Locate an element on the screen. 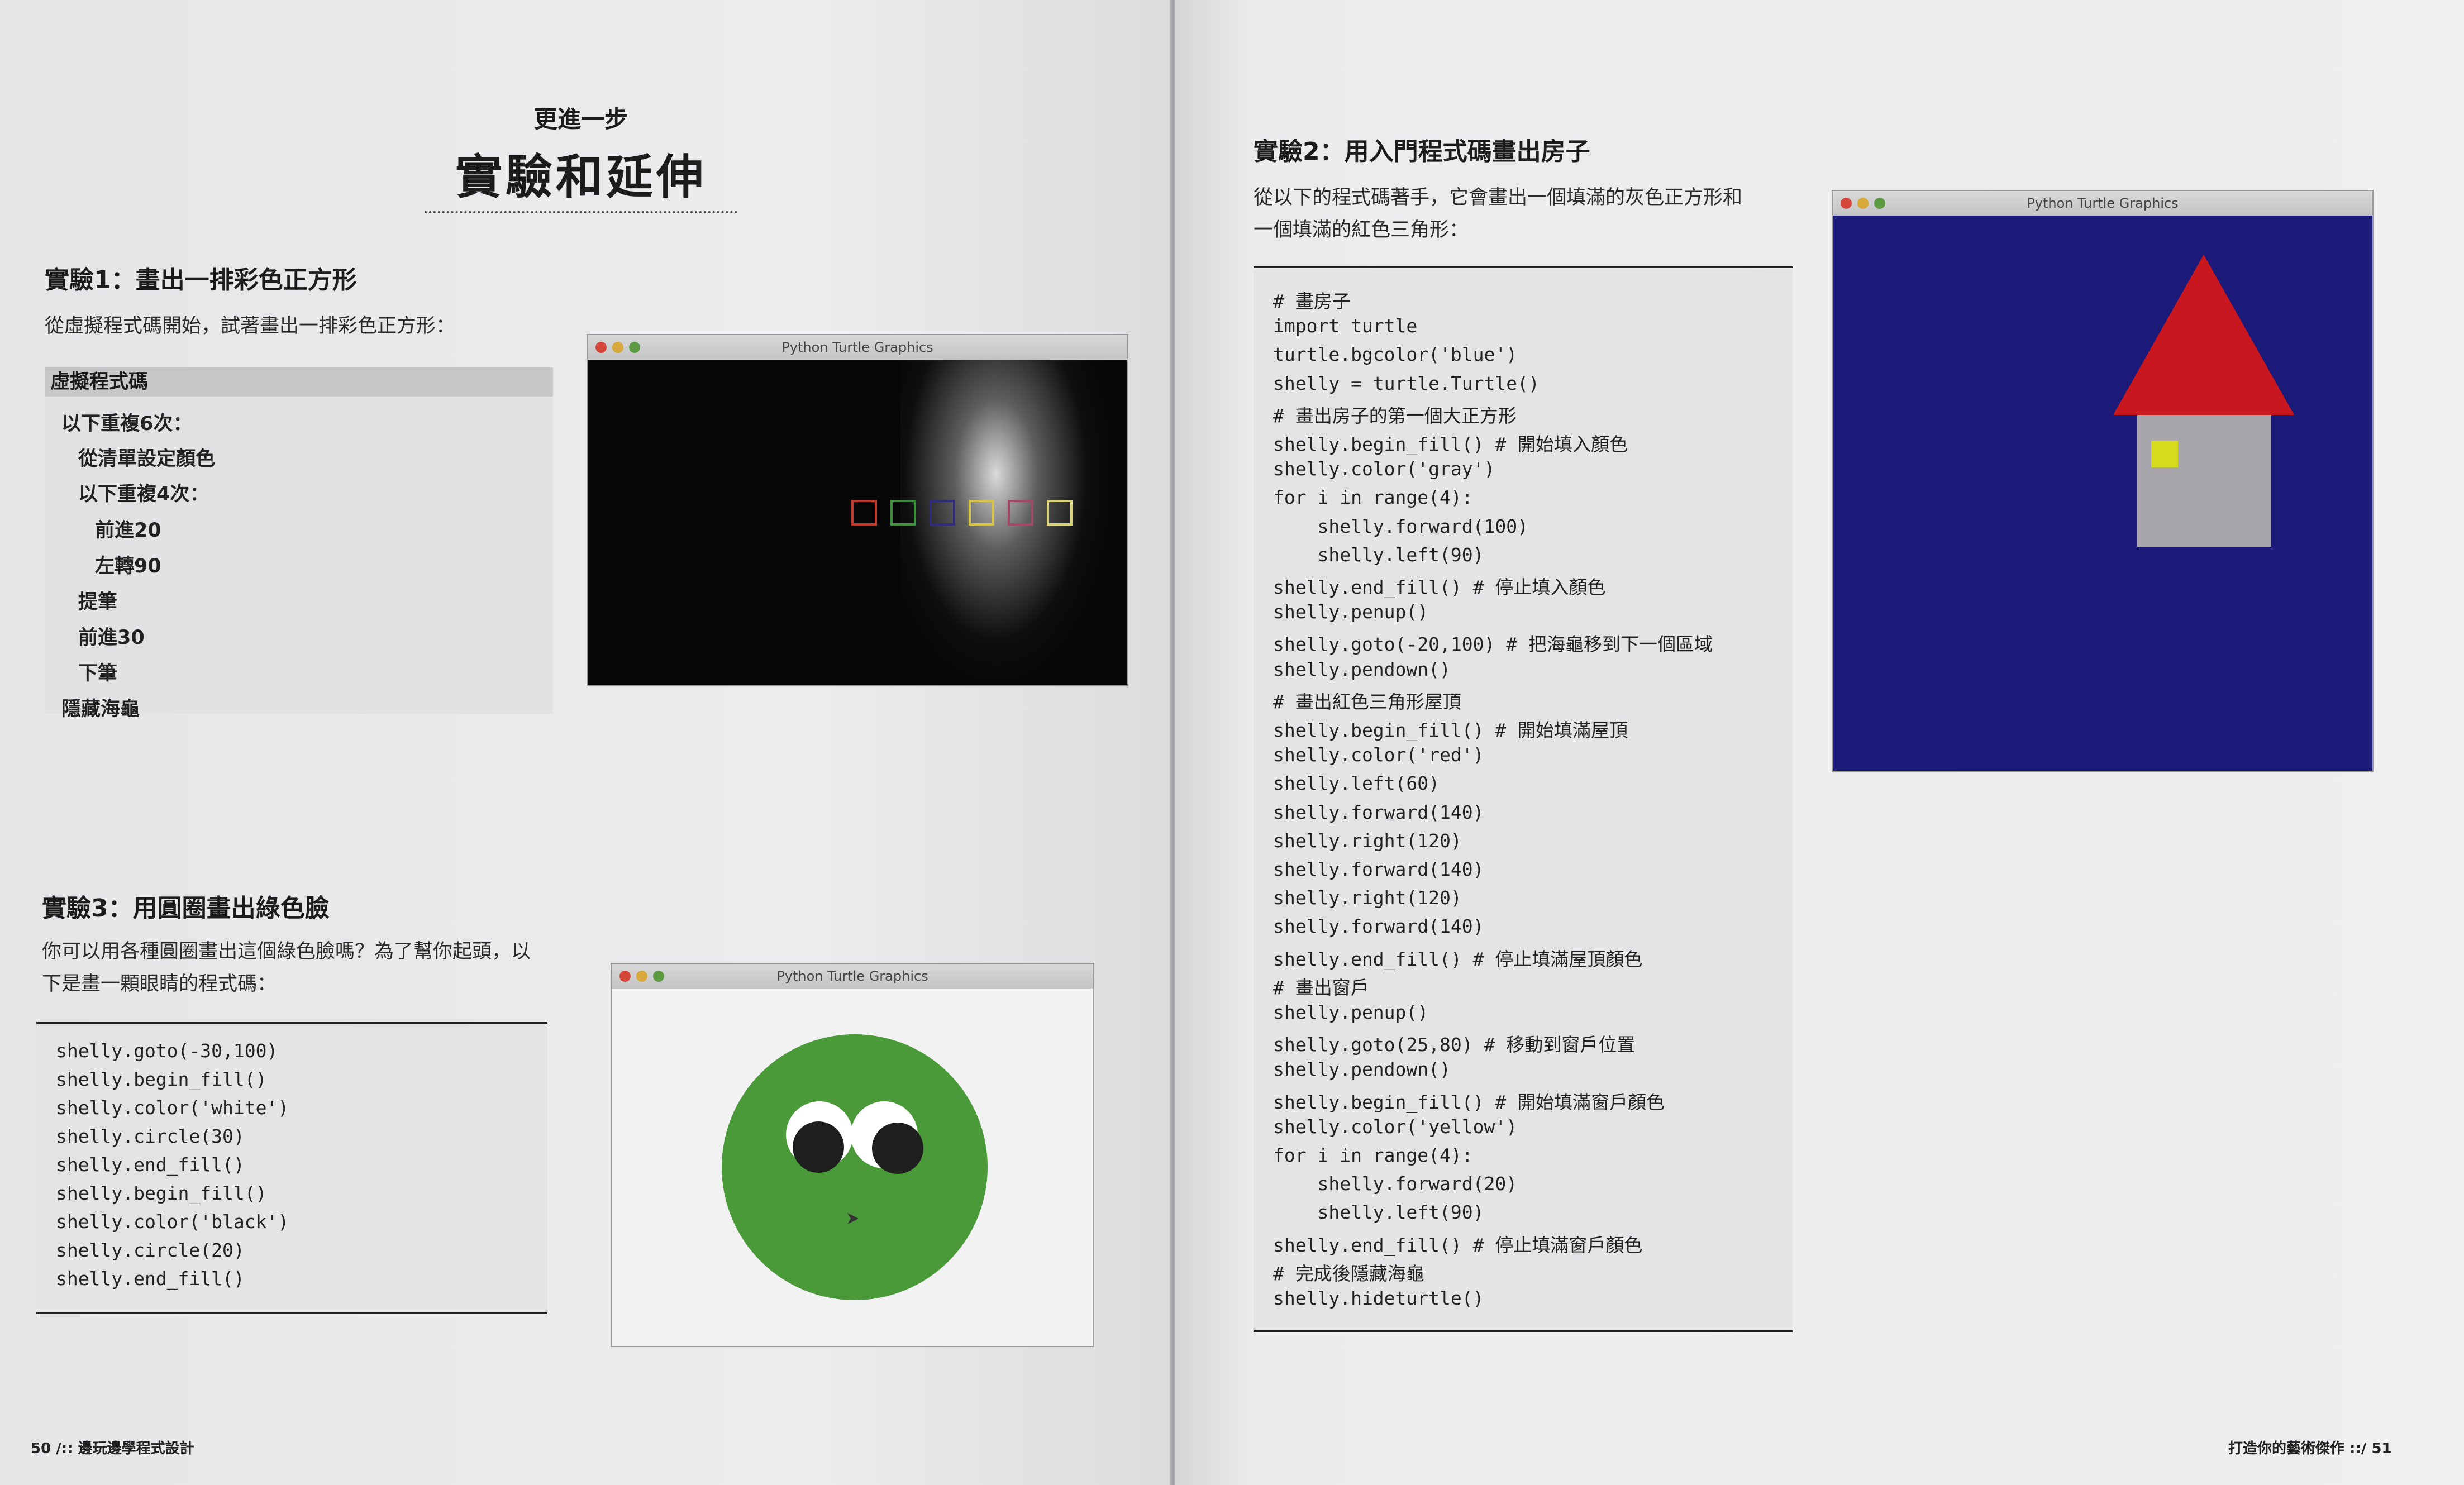  section-pre-title: 更進一步 is located at coordinates (580, 119).